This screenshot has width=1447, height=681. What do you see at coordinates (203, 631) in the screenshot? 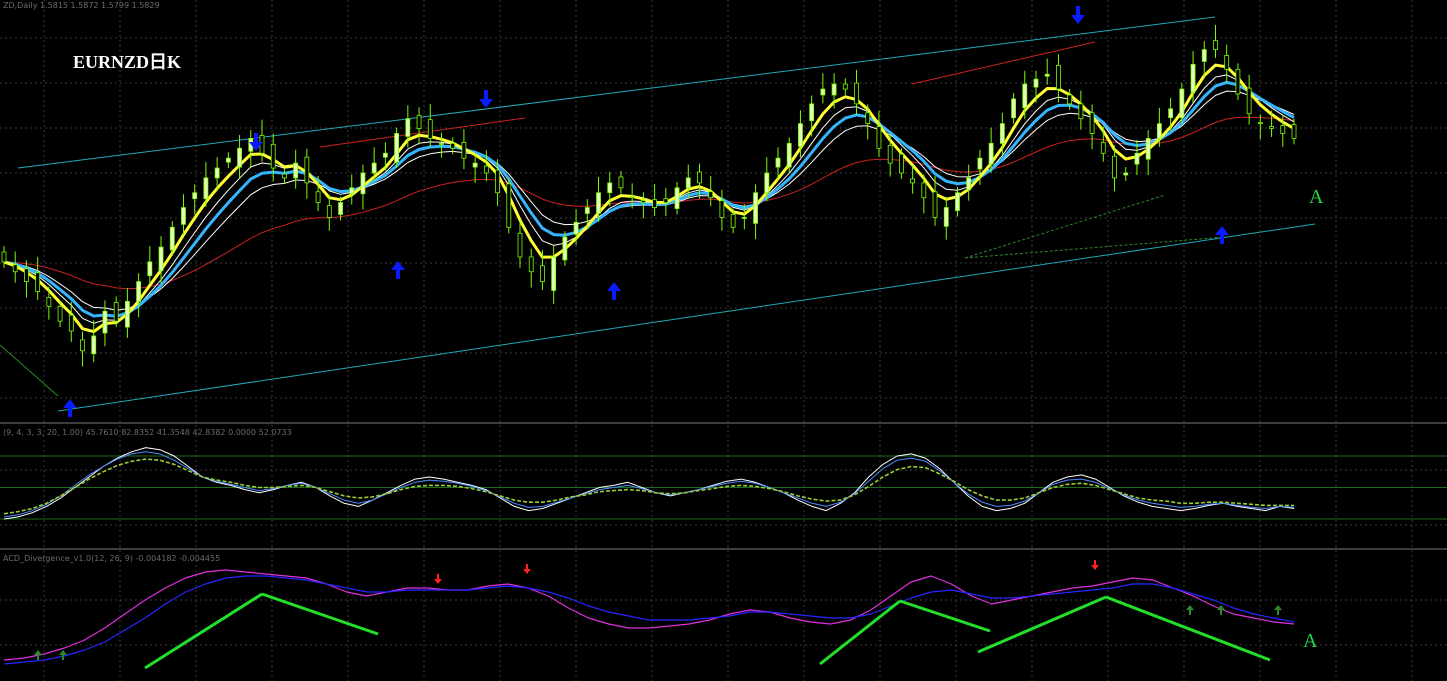
I see `divergence-trend-line` at bounding box center [203, 631].